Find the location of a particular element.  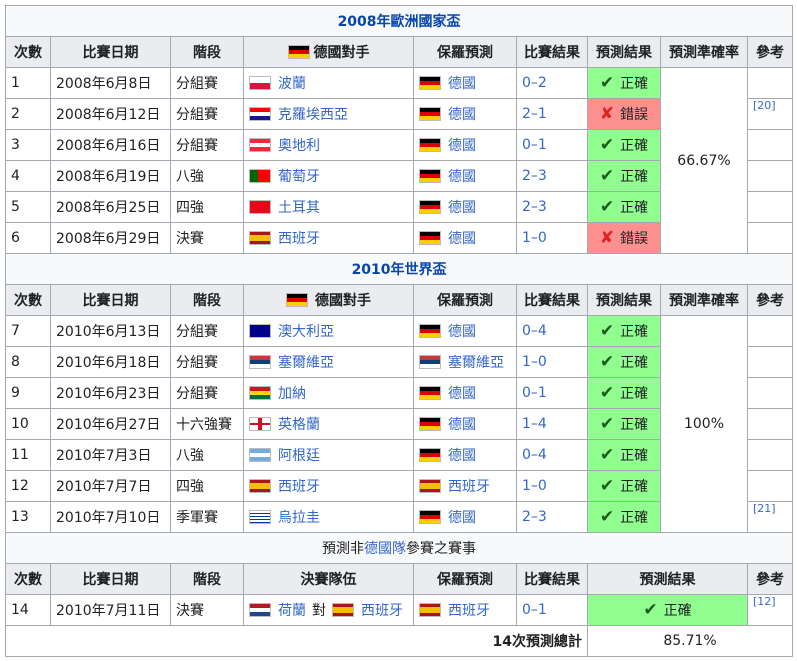

opponent-link: 英格蘭 is located at coordinates (299, 425).